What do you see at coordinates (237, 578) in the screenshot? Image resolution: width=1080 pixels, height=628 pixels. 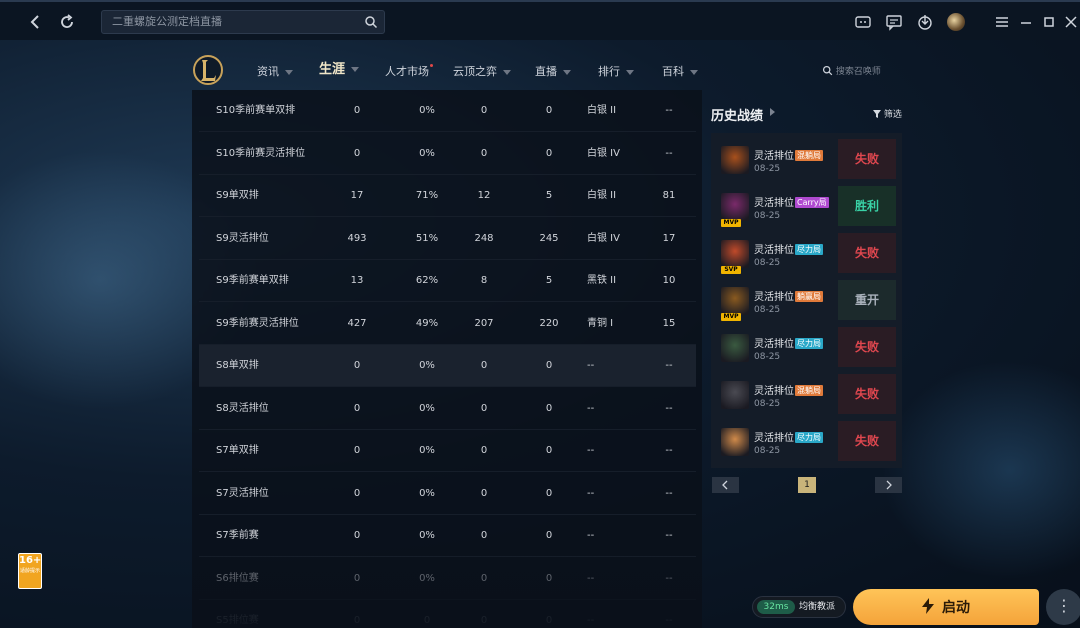 I see `cell-season: S6排位赛` at bounding box center [237, 578].